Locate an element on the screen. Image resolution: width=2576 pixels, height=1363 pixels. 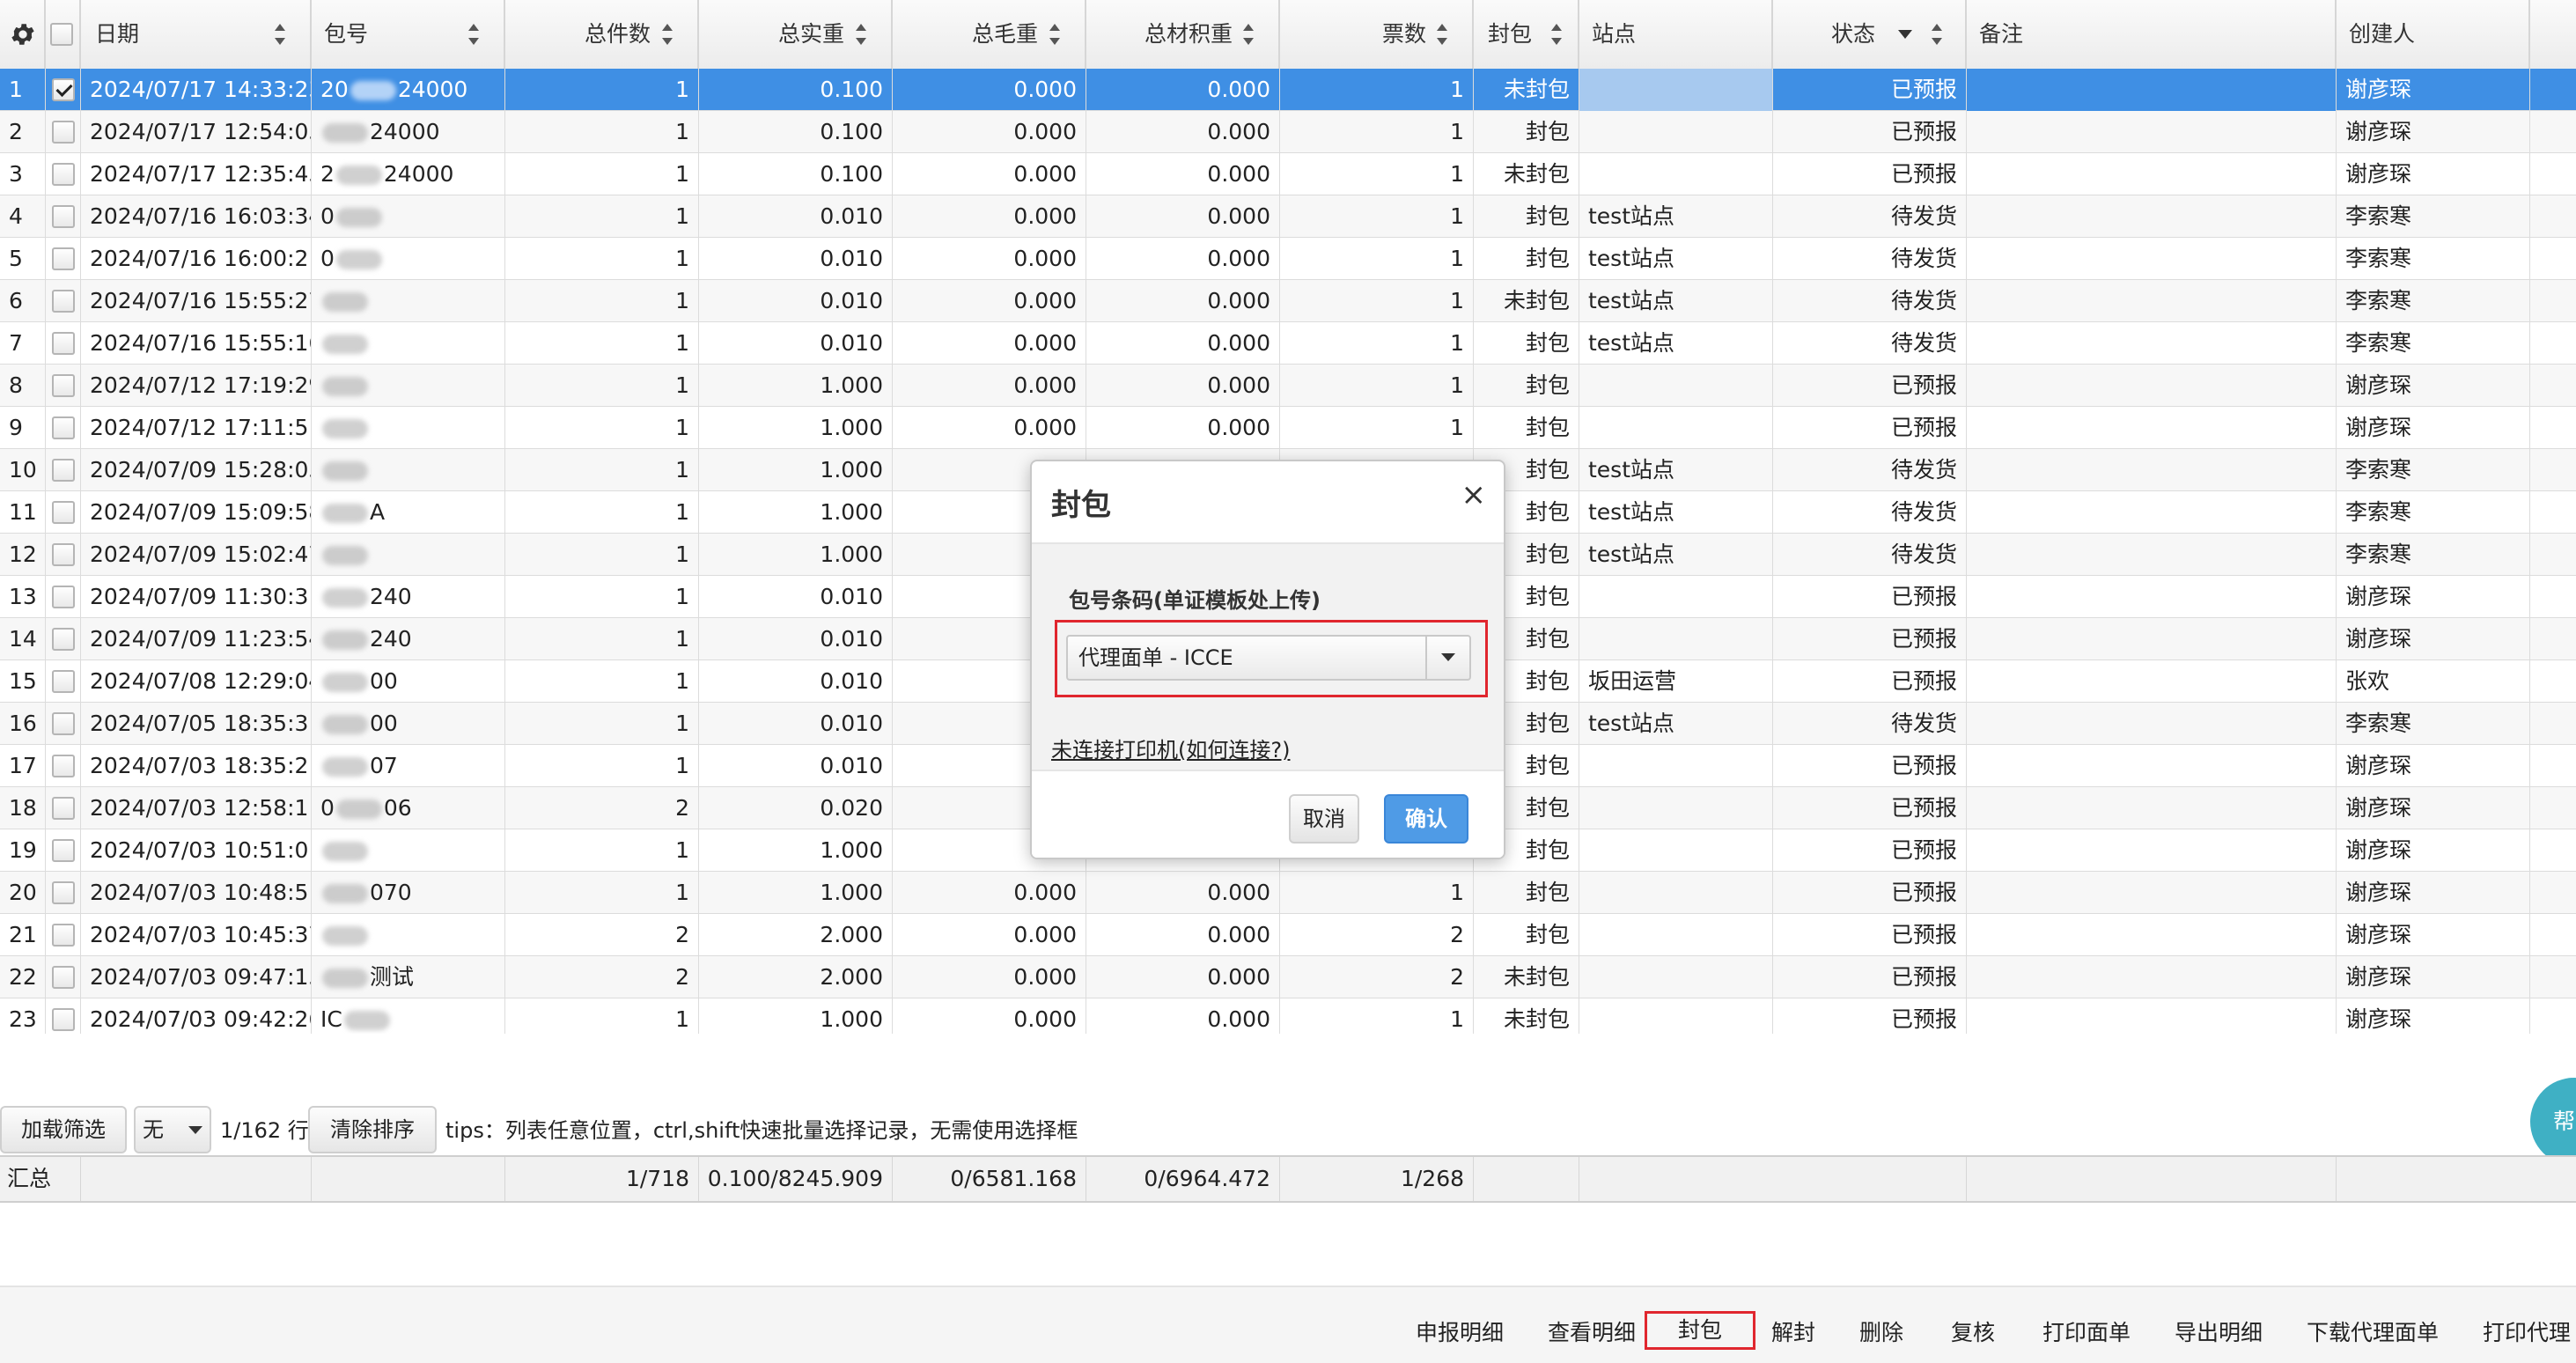
filter-select: 无 is located at coordinates (172, 1129).